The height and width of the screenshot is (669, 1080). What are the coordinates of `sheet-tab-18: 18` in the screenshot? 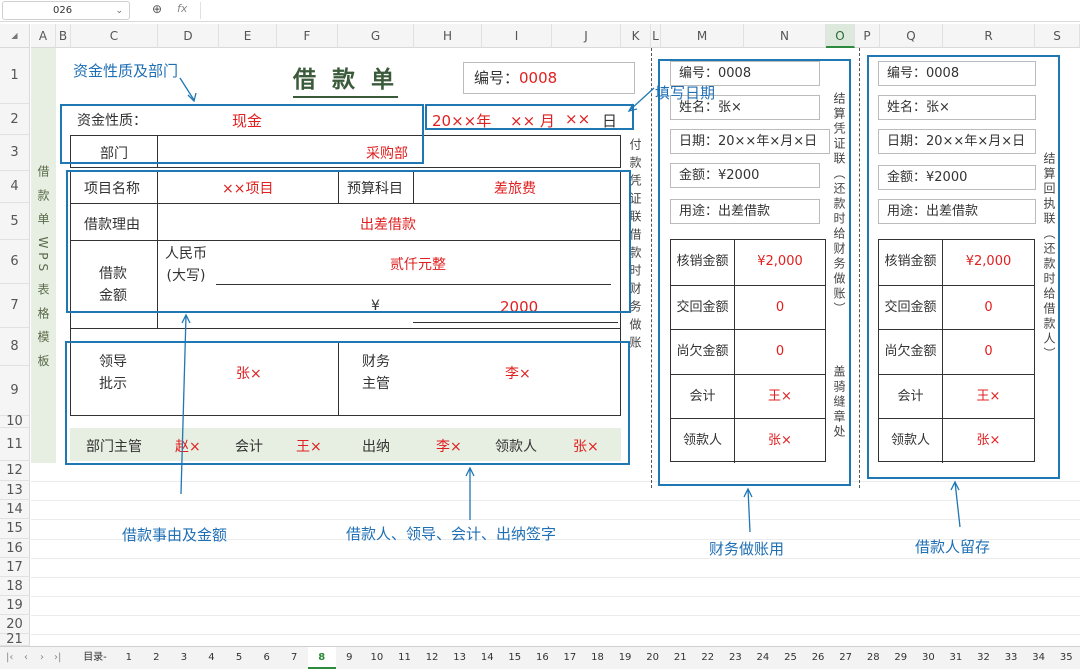 It's located at (598, 658).